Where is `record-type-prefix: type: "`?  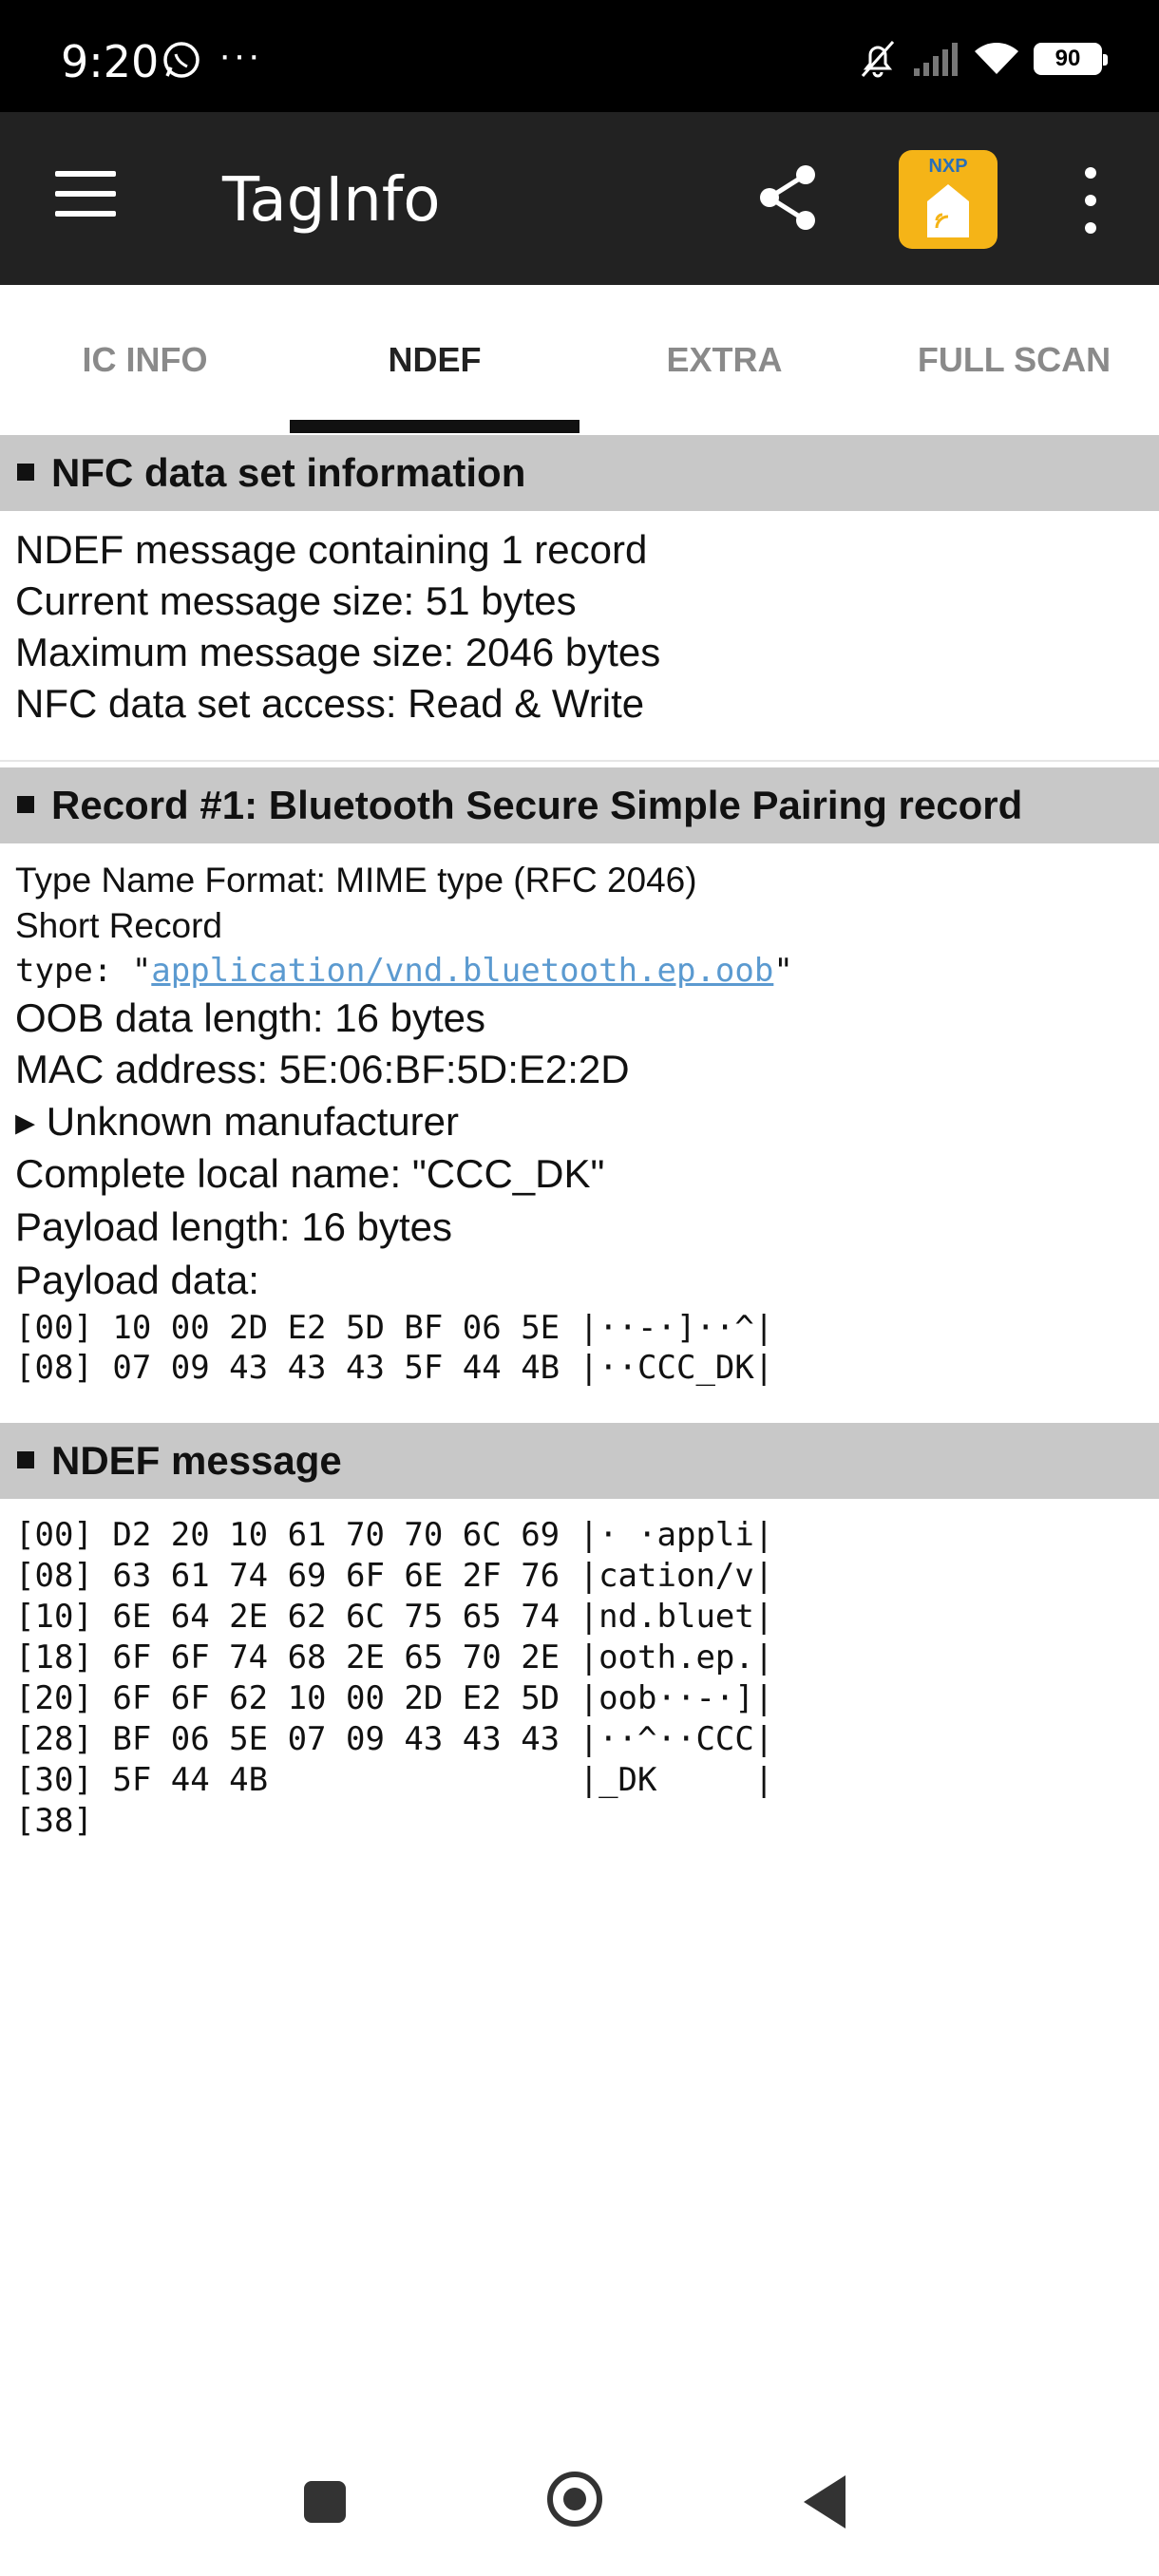 record-type-prefix: type: " is located at coordinates (83, 971).